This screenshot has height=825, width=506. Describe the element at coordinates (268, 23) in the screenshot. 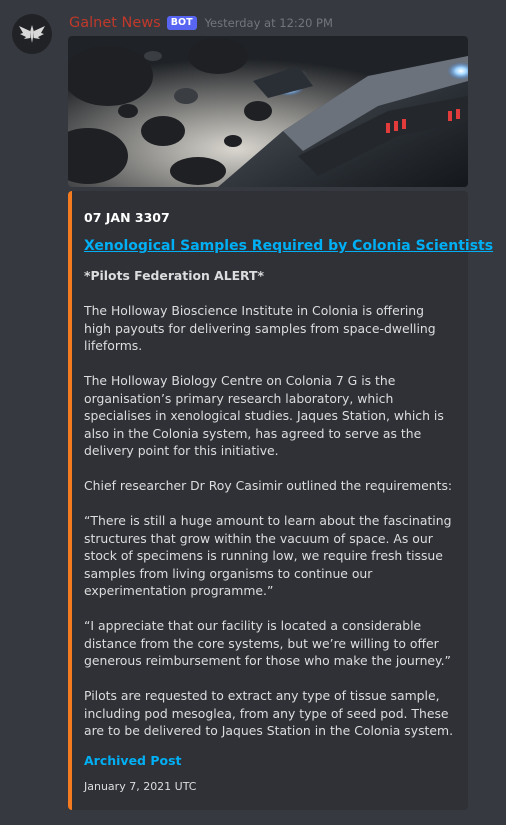

I see `message-timestamp: Yesterday at 12:20 PM` at that location.